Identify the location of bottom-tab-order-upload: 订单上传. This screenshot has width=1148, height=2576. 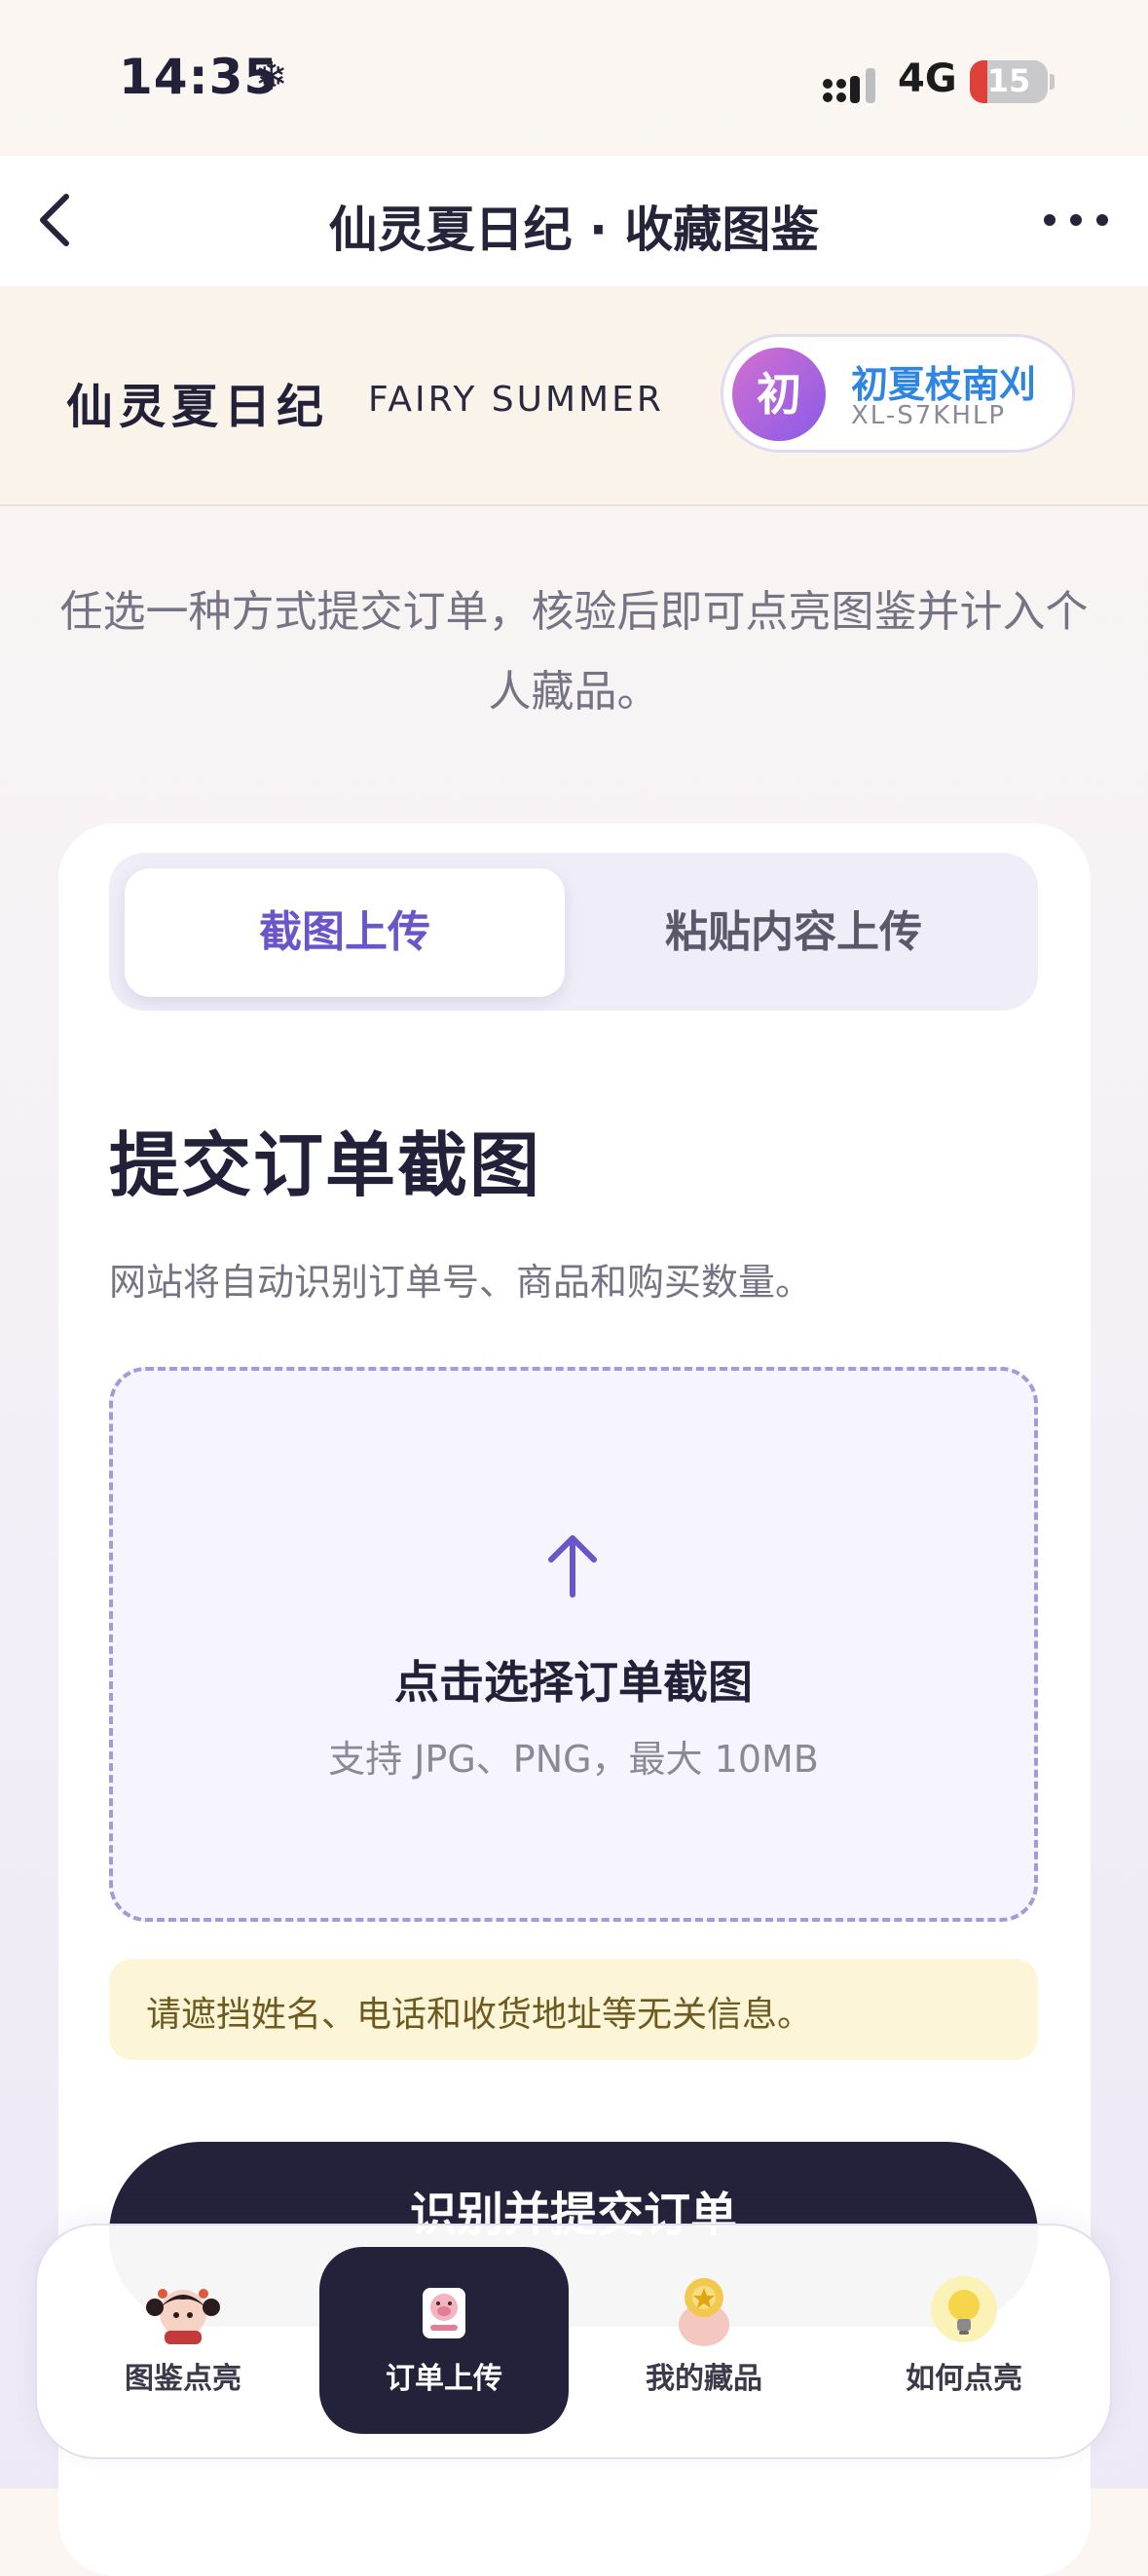
(444, 2335).